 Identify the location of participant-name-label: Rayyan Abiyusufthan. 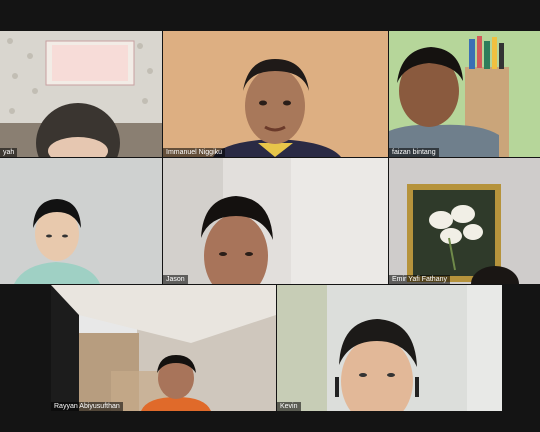
(87, 406).